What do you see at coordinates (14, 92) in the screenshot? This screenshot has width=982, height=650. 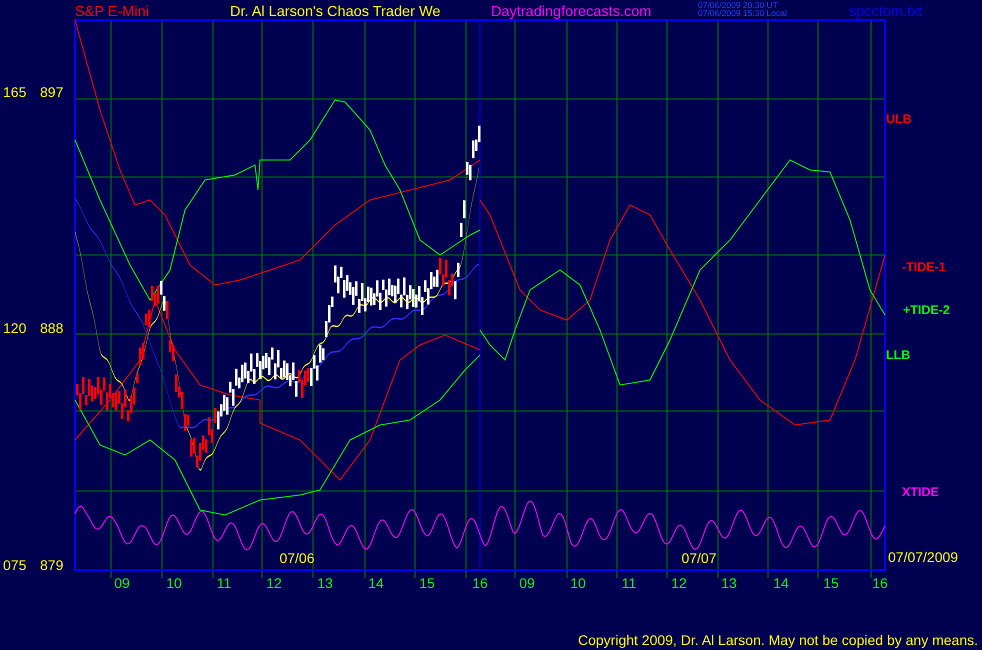 I see `y-axis-label: 165` at bounding box center [14, 92].